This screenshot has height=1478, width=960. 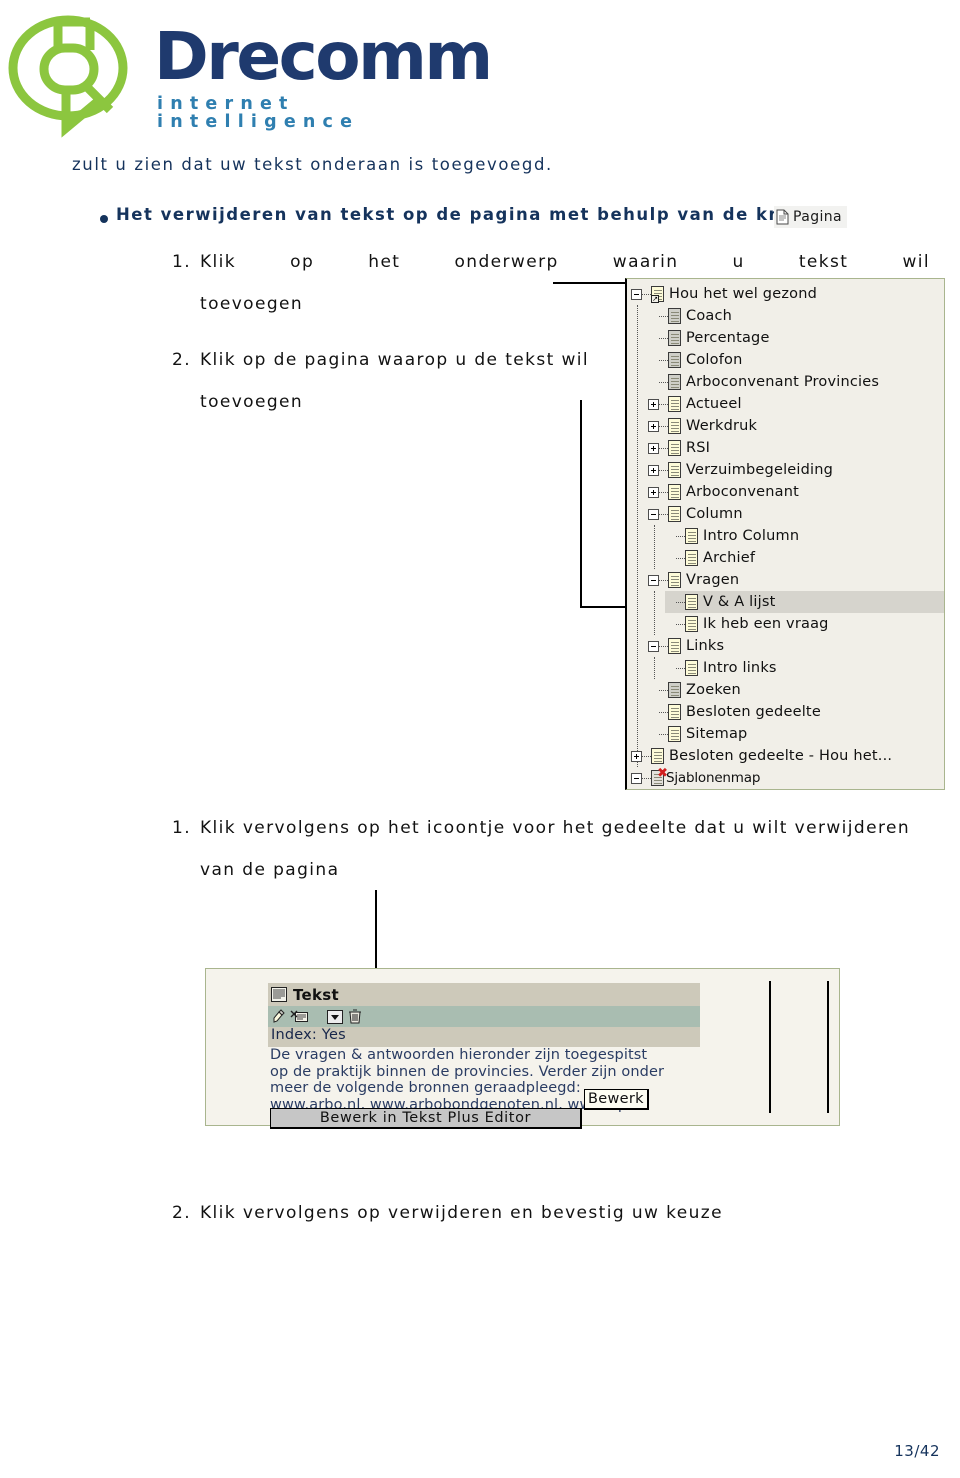 I want to click on tree-item-label: Coach, so click(x=709, y=316).